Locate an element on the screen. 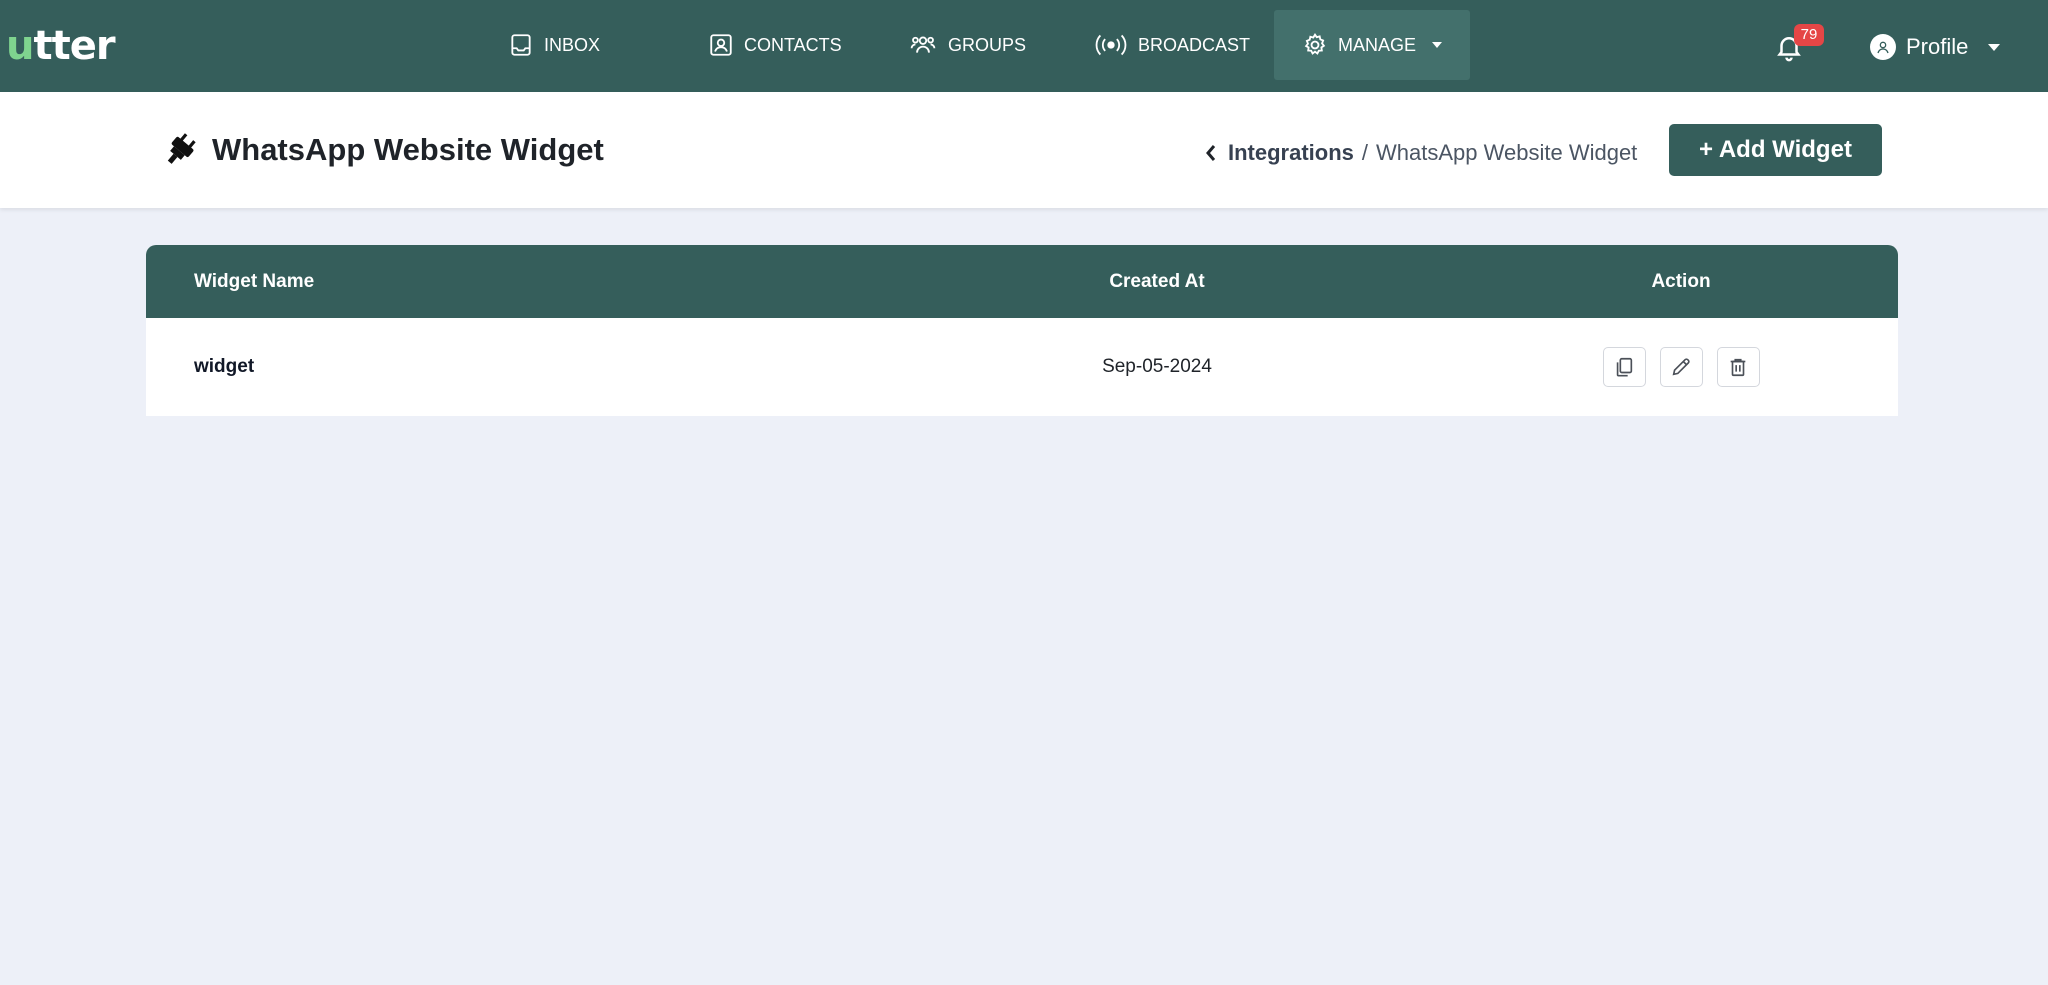  chevron-left-icon is located at coordinates (1211, 153).